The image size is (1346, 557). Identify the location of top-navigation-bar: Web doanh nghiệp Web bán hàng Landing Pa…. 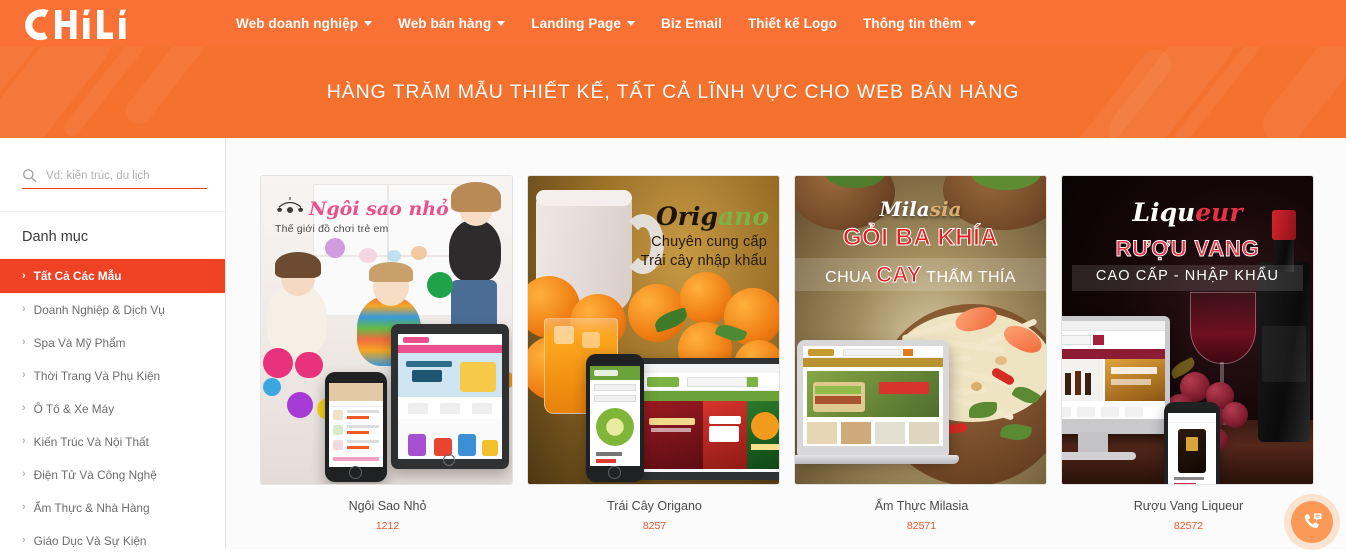
(673, 23).